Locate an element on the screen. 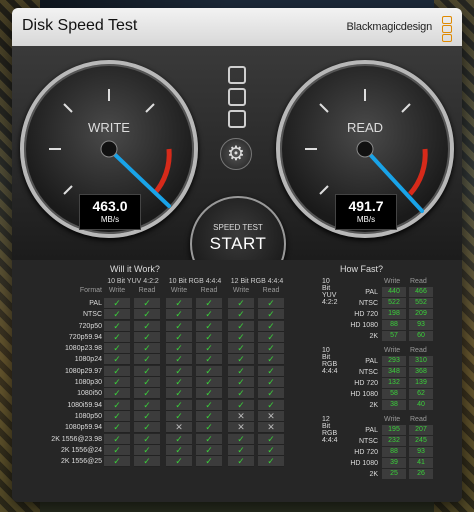 The image size is (474, 512). format-label: 1080p23.98 is located at coordinates (83, 349).